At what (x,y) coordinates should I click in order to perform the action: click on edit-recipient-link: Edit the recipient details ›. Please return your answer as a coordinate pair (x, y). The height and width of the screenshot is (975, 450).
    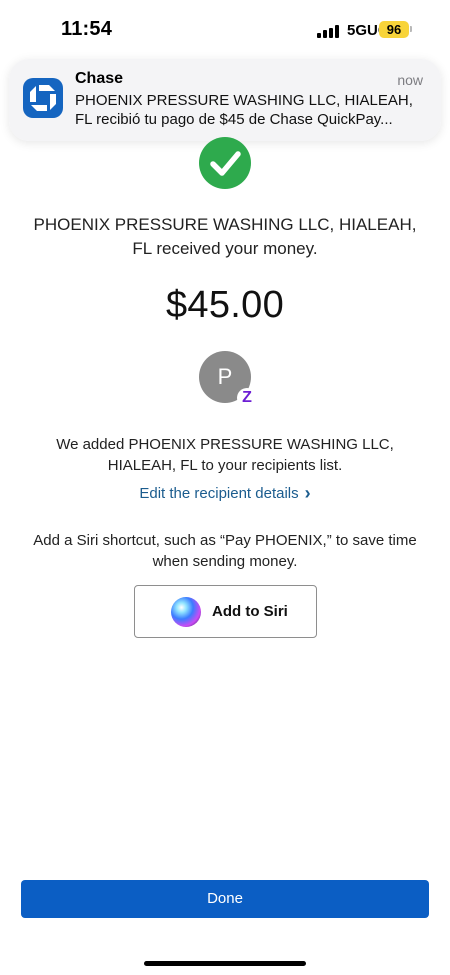
    Looking at the image, I should click on (225, 493).